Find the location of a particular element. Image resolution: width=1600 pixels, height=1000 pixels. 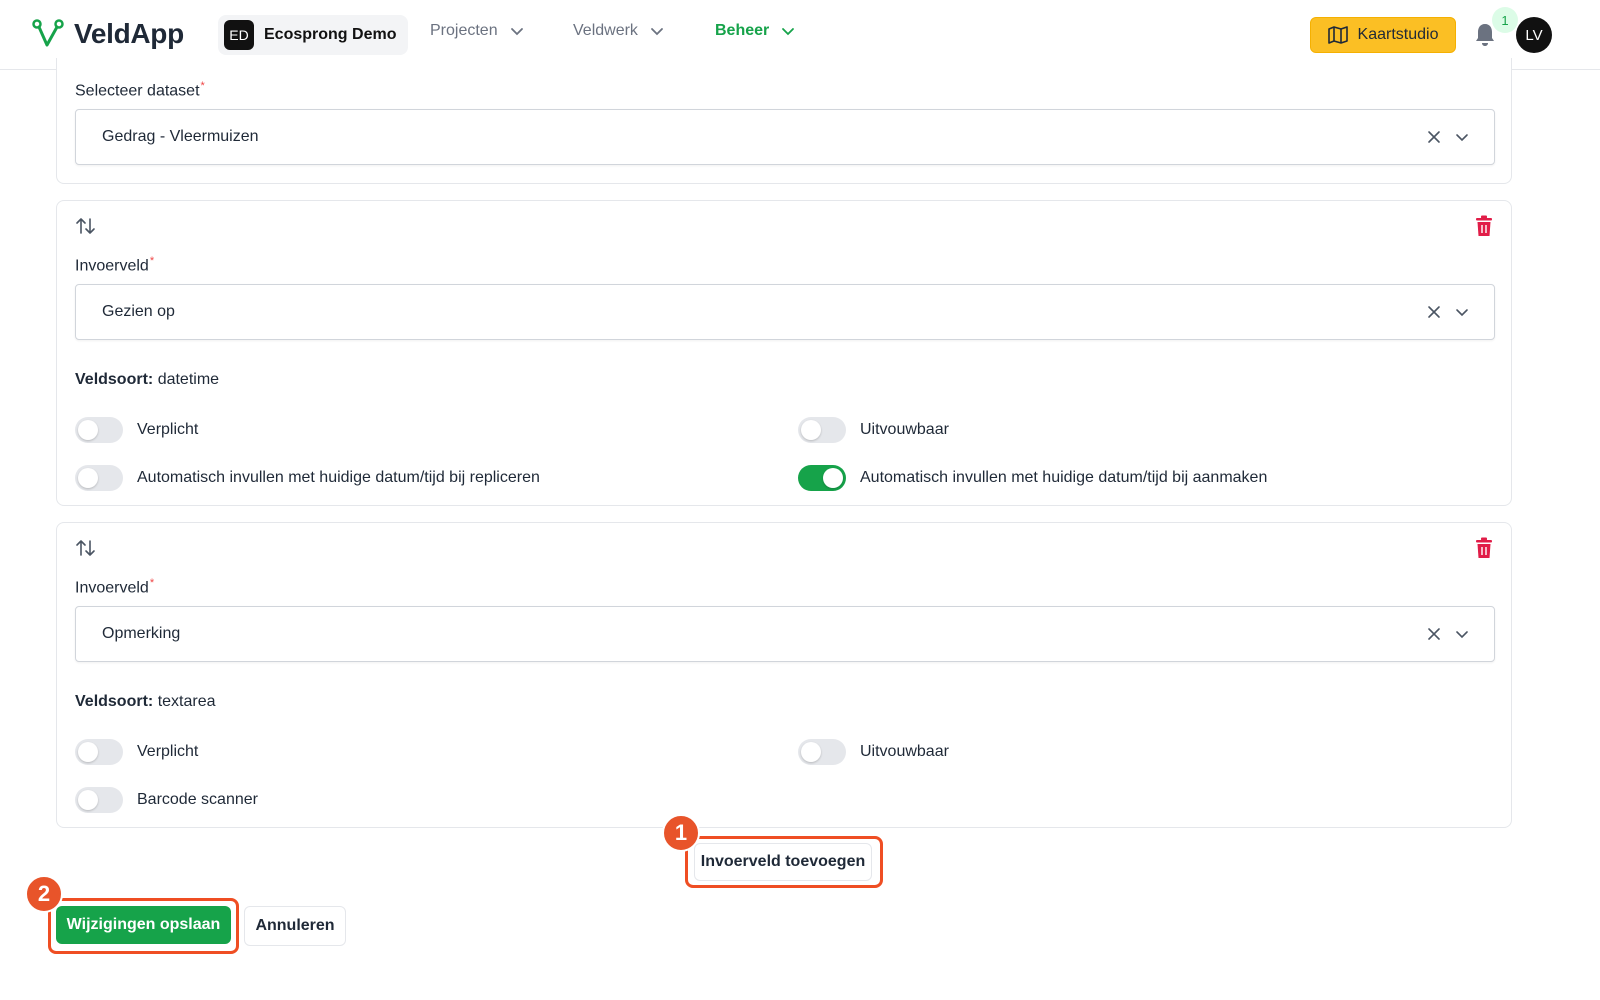

veldsoort-value: textarea is located at coordinates (186, 701).